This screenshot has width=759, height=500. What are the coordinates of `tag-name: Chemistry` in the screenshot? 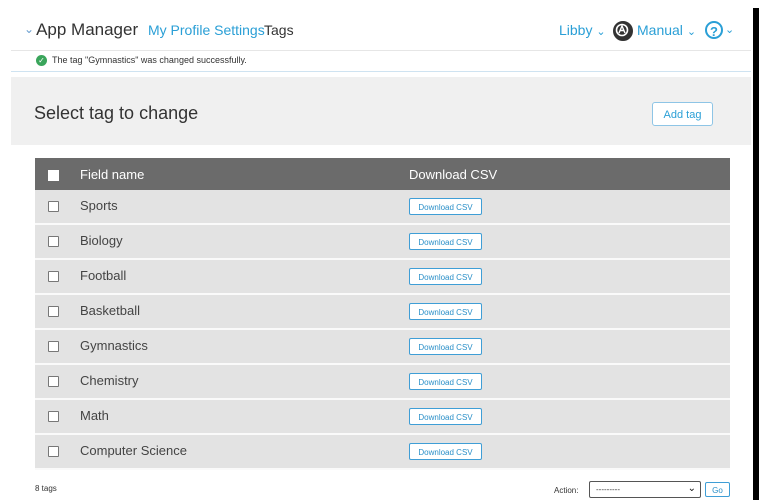 It's located at (109, 380).